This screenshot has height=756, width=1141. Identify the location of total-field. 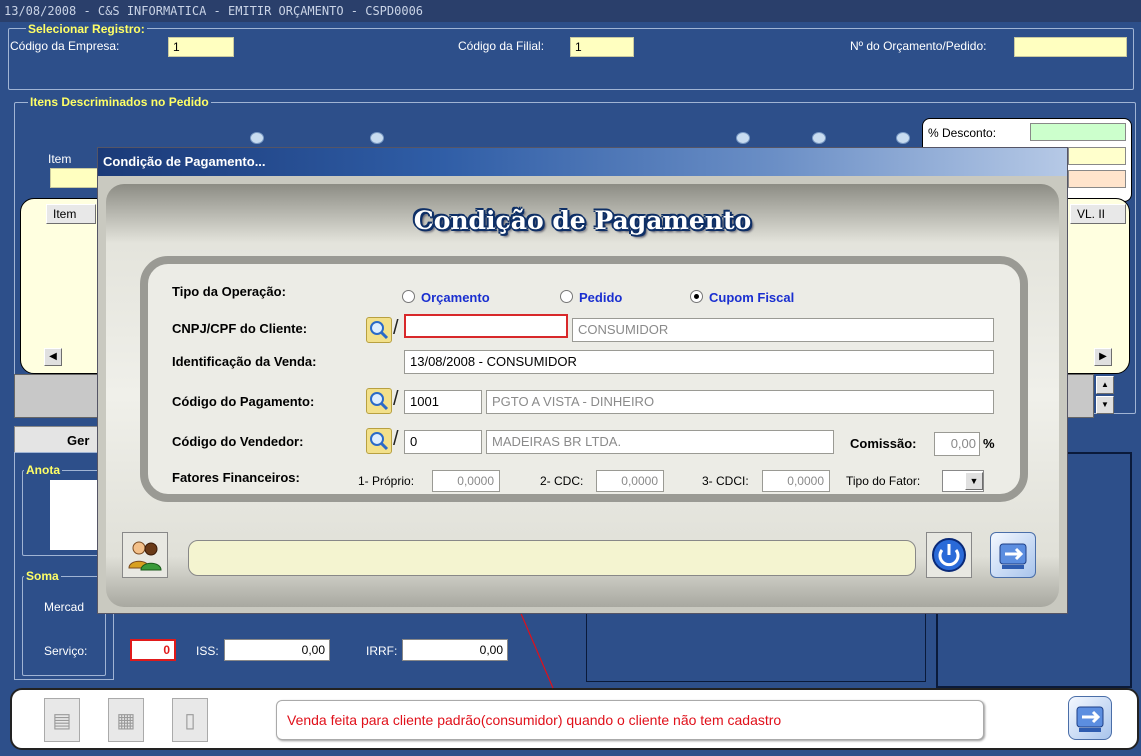
(1097, 156).